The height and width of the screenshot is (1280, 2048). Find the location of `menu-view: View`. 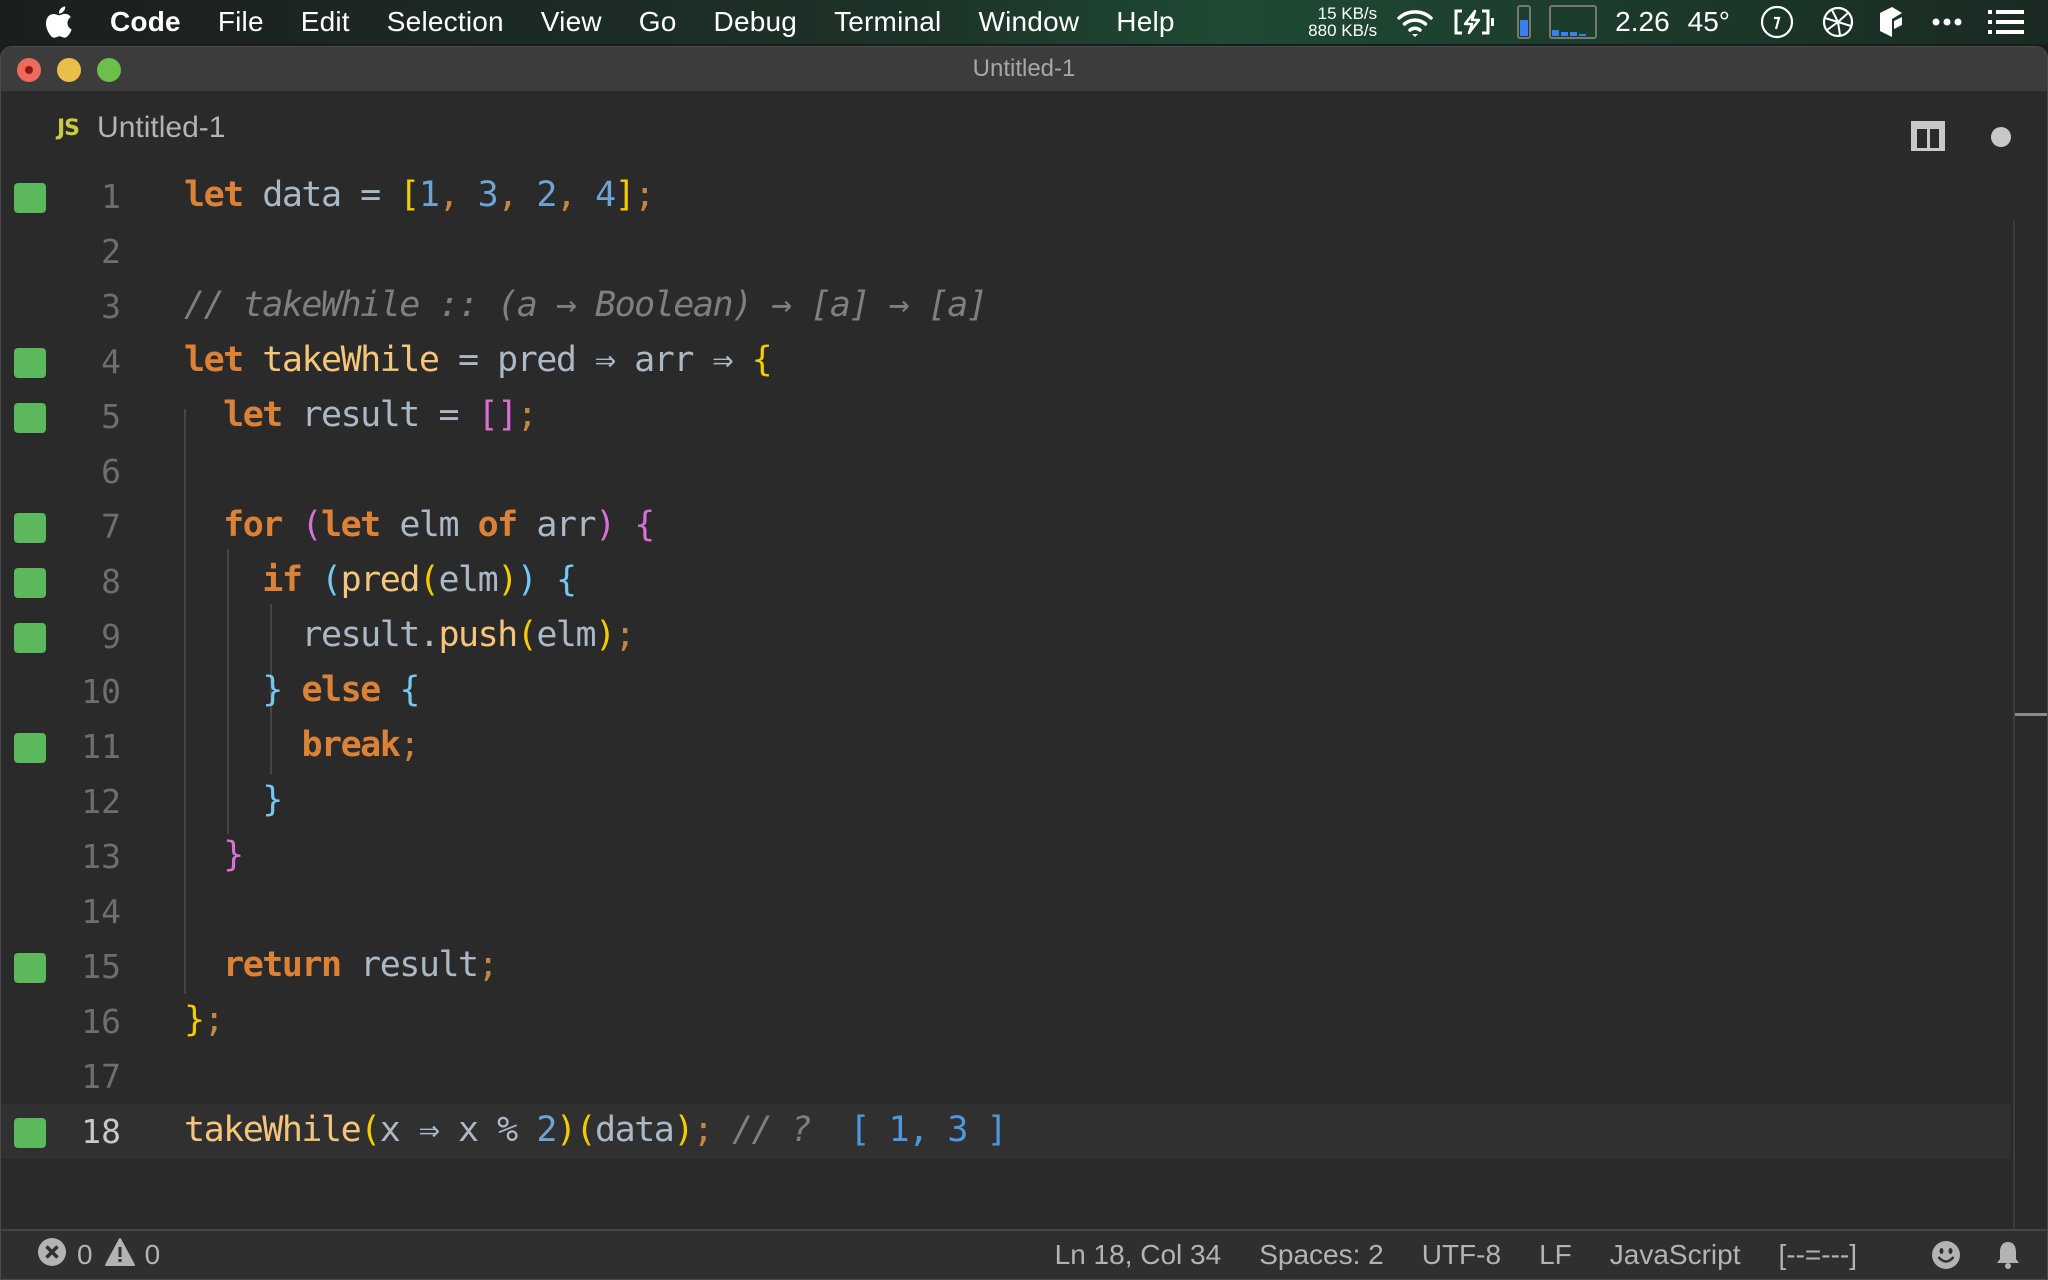

menu-view: View is located at coordinates (571, 22).